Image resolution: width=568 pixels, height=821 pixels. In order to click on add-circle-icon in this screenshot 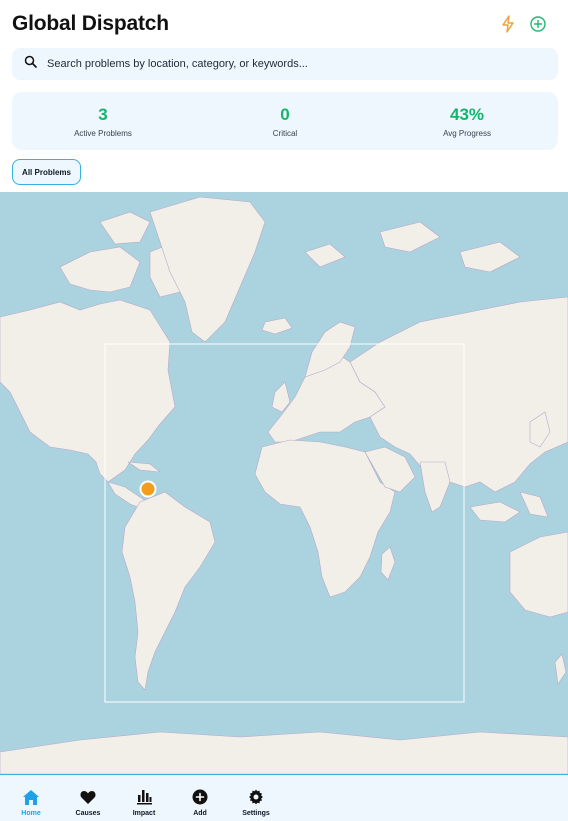, I will do `click(538, 24)`.